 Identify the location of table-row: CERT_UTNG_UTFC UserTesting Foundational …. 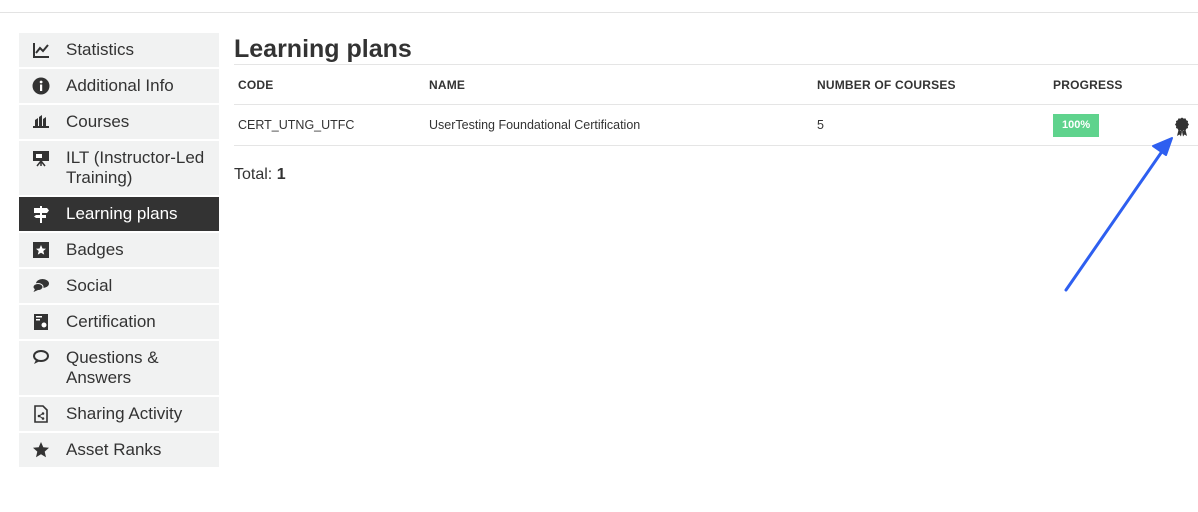
(716, 125).